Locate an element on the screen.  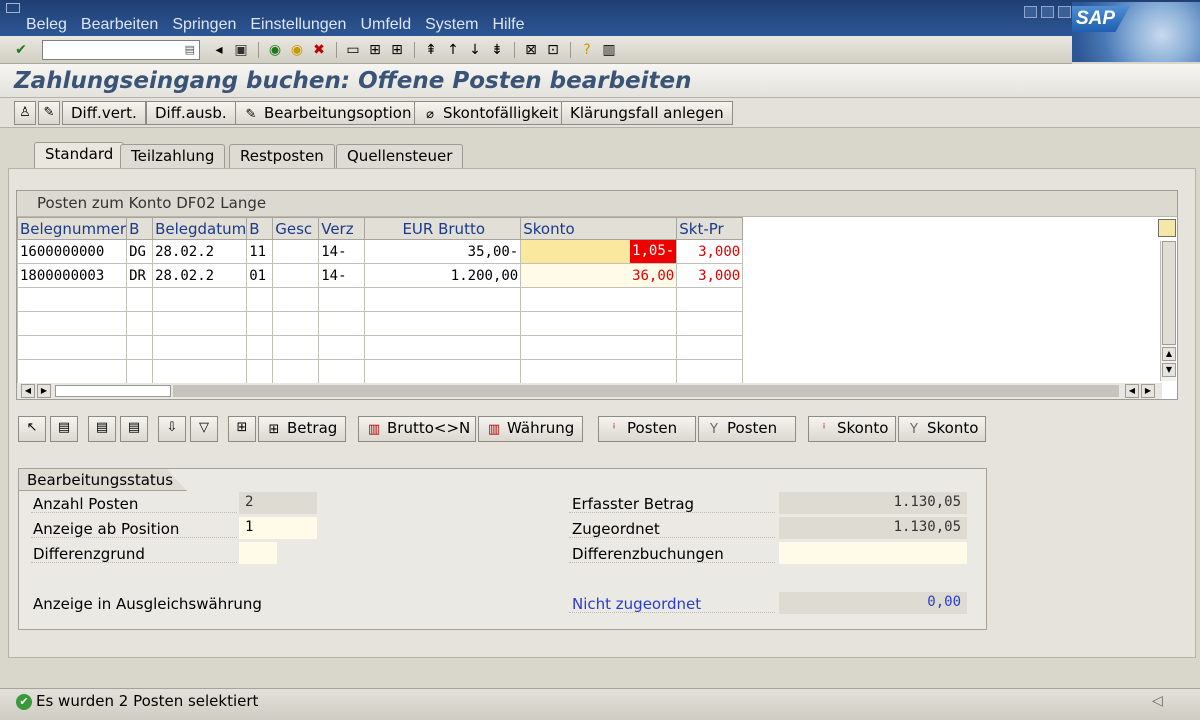
status-expand-icon: ◁ is located at coordinates (1157, 701).